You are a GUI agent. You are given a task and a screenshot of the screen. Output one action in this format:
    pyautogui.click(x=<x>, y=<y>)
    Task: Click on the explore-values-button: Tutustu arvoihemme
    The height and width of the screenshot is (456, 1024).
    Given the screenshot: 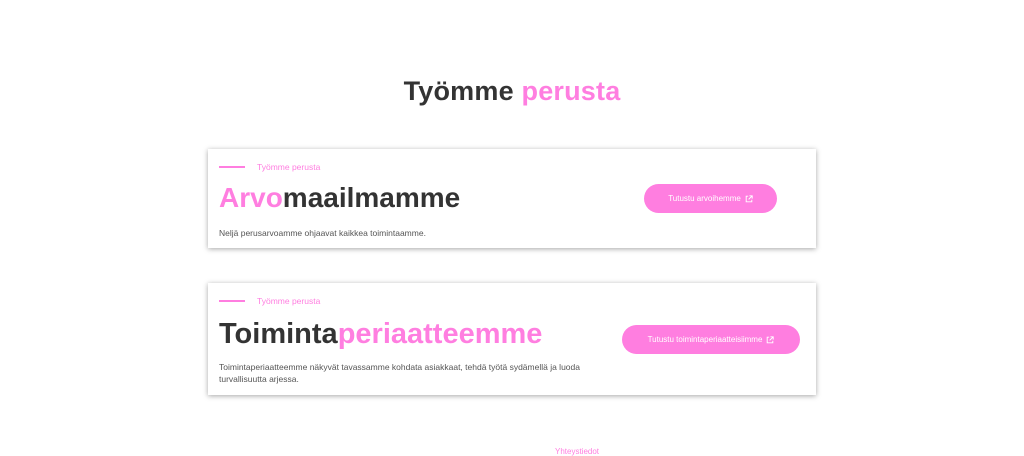 What is the action you would take?
    pyautogui.click(x=710, y=198)
    